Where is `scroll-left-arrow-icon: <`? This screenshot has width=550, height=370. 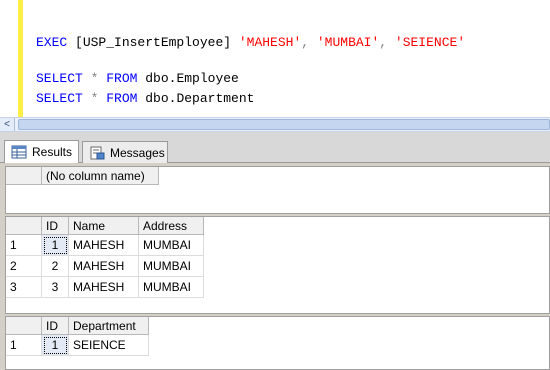 scroll-left-arrow-icon: < is located at coordinates (7, 124).